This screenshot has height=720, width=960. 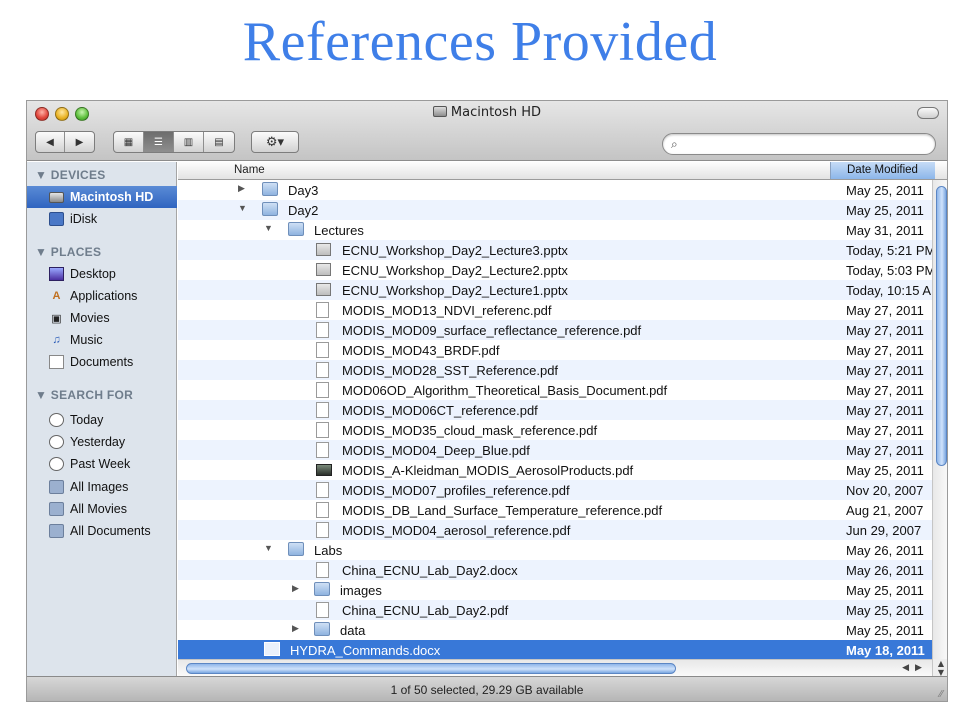 I want to click on window-title: Macintosh HD, so click(x=487, y=112).